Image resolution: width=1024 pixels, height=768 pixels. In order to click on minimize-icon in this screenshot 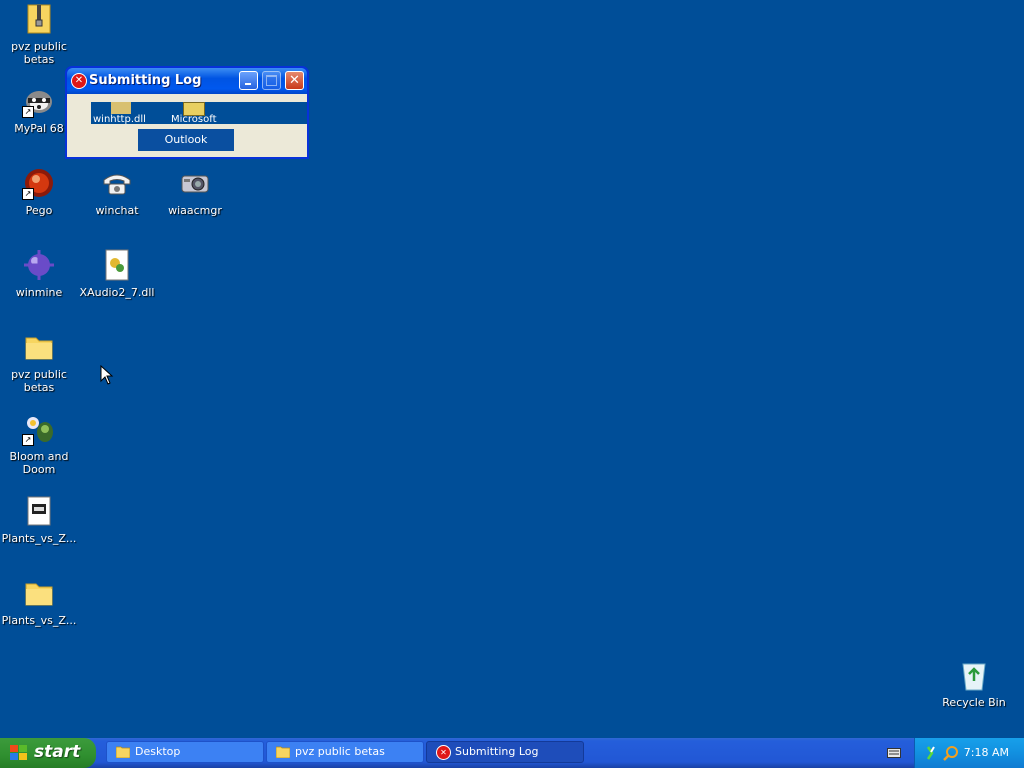, I will do `click(248, 84)`.